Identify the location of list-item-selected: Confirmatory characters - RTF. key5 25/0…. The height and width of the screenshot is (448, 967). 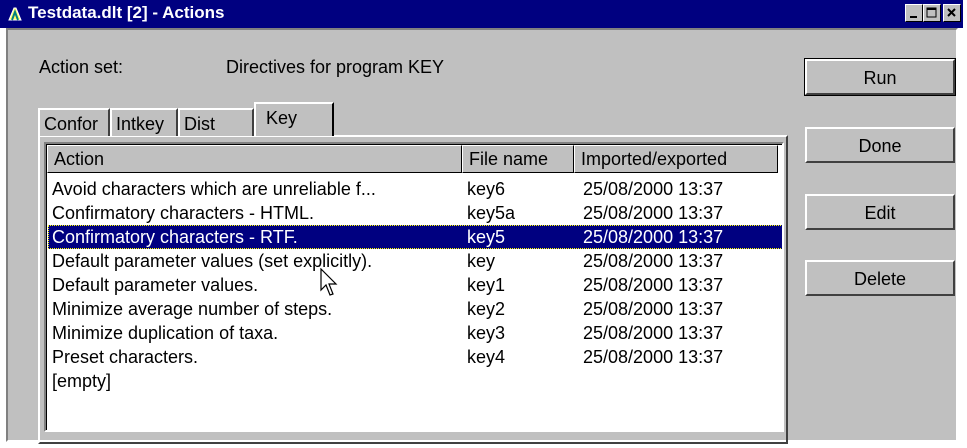
(415, 237).